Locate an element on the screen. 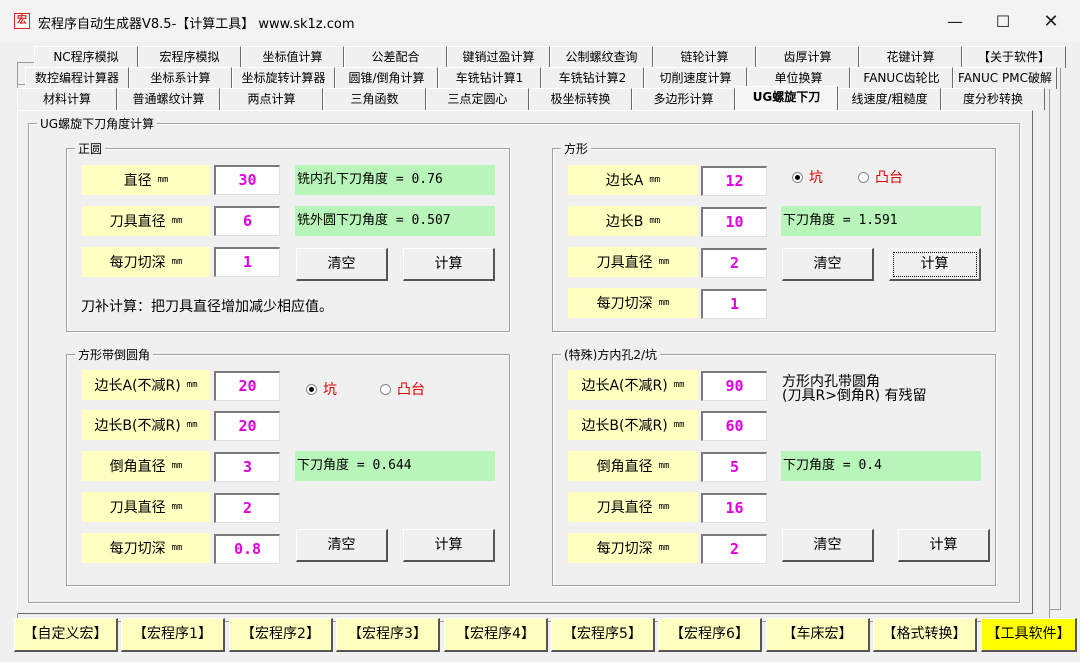 Image resolution: width=1080 pixels, height=662 pixels. tab-row3-6: 多边形计算 is located at coordinates (683, 99).